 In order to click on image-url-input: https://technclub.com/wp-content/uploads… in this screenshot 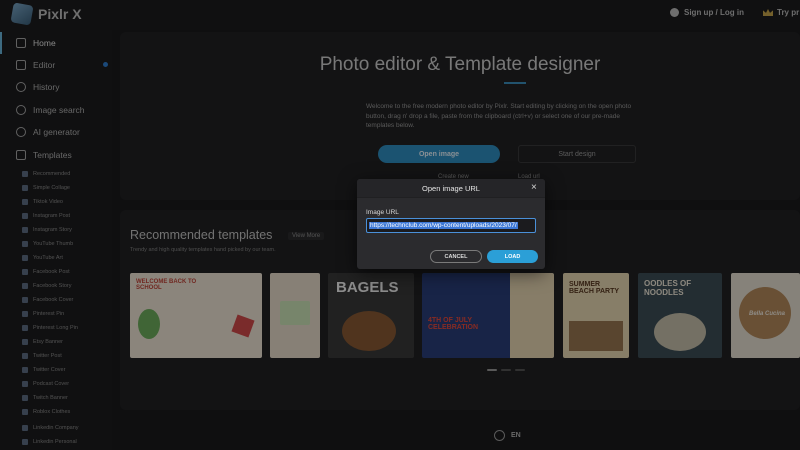, I will do `click(451, 225)`.